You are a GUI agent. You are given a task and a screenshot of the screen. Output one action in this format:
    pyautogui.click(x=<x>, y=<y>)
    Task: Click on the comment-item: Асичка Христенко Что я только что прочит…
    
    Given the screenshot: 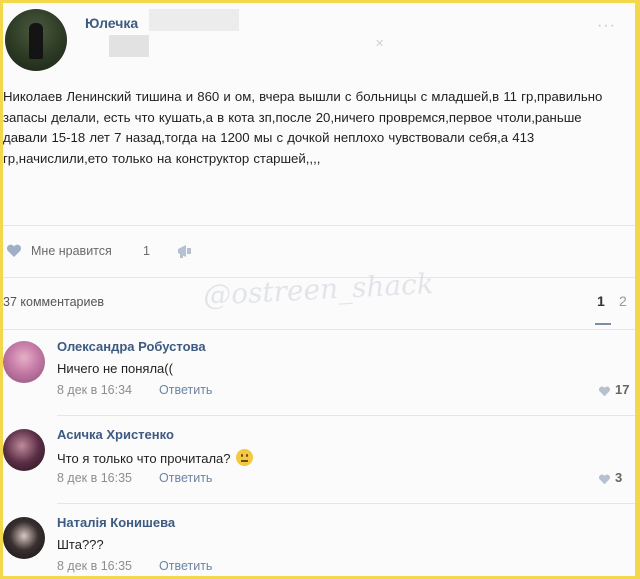 What is the action you would take?
    pyautogui.click(x=319, y=464)
    